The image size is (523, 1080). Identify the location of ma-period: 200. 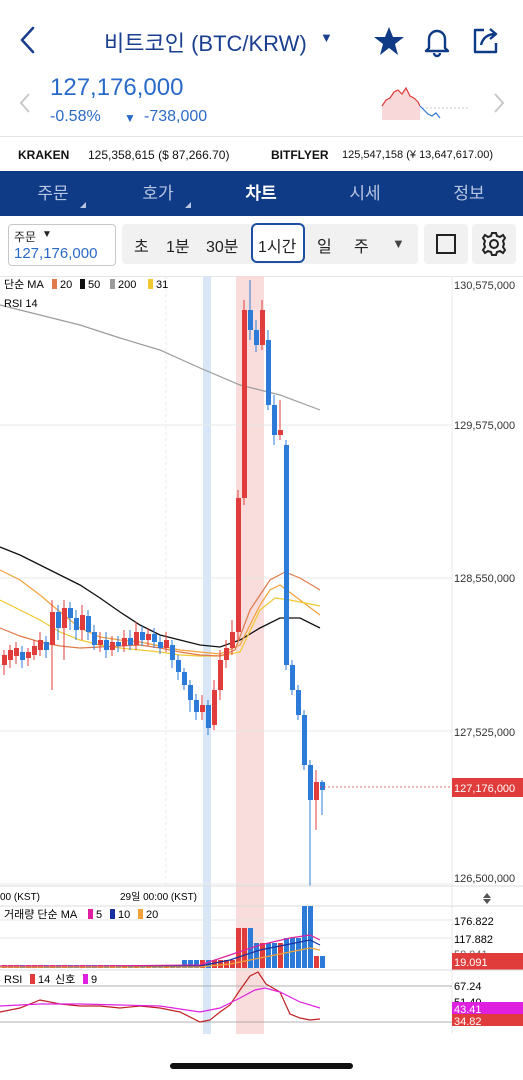
(127, 285).